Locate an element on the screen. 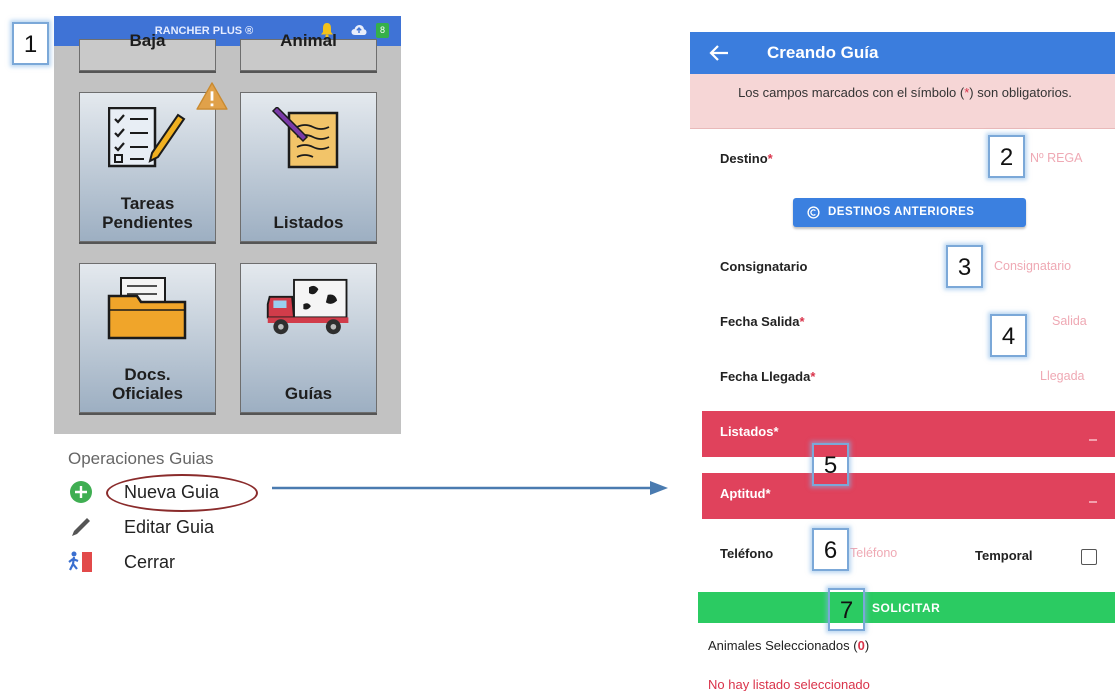 This screenshot has height=691, width=1115. tile-guias-label: Guías is located at coordinates (308, 393).